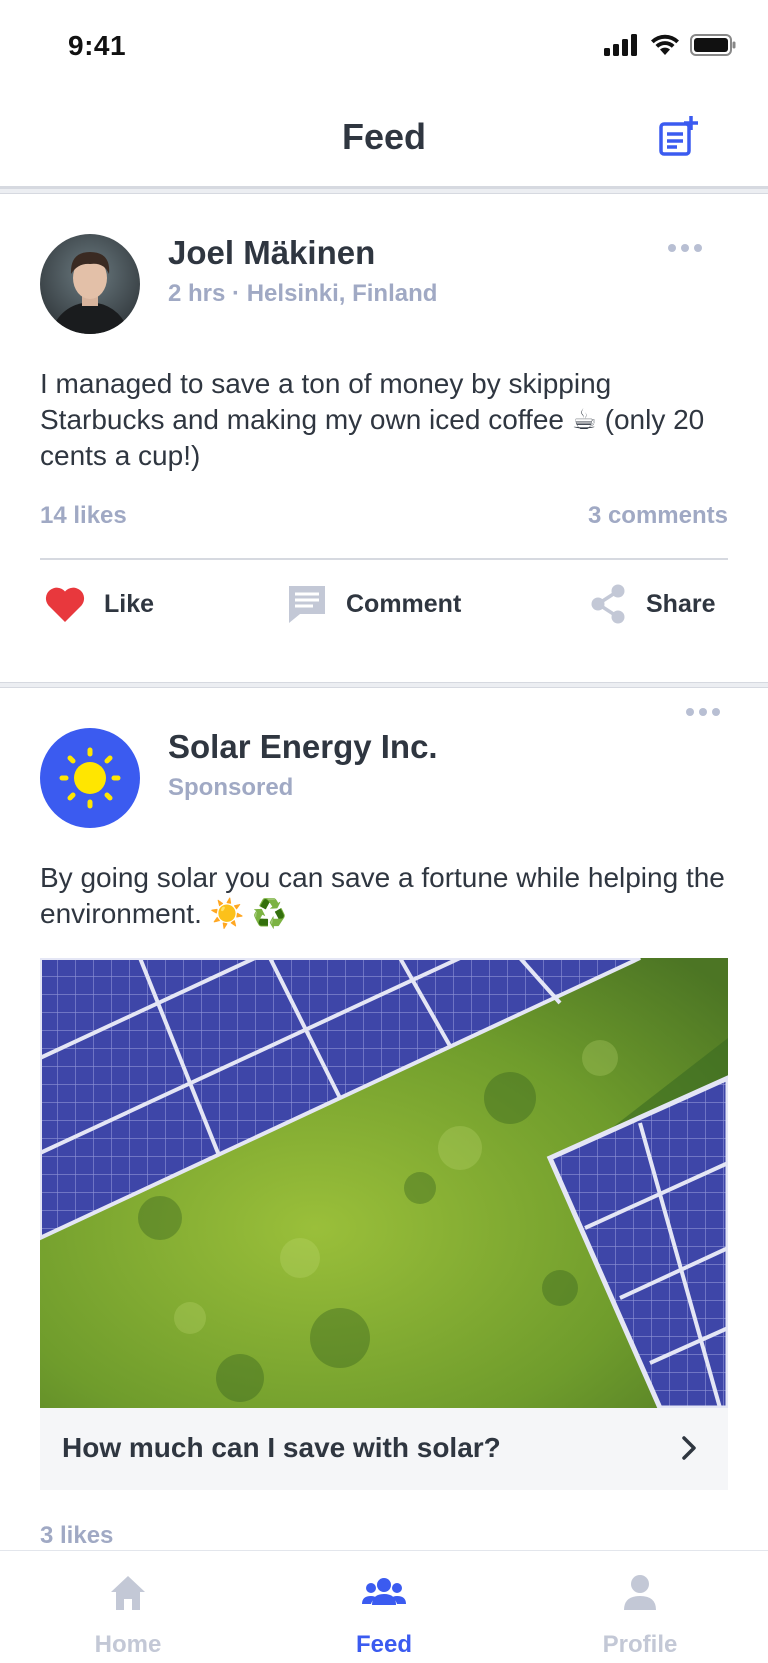 The height and width of the screenshot is (1663, 768). I want to click on status-time: 9:41, so click(97, 45).